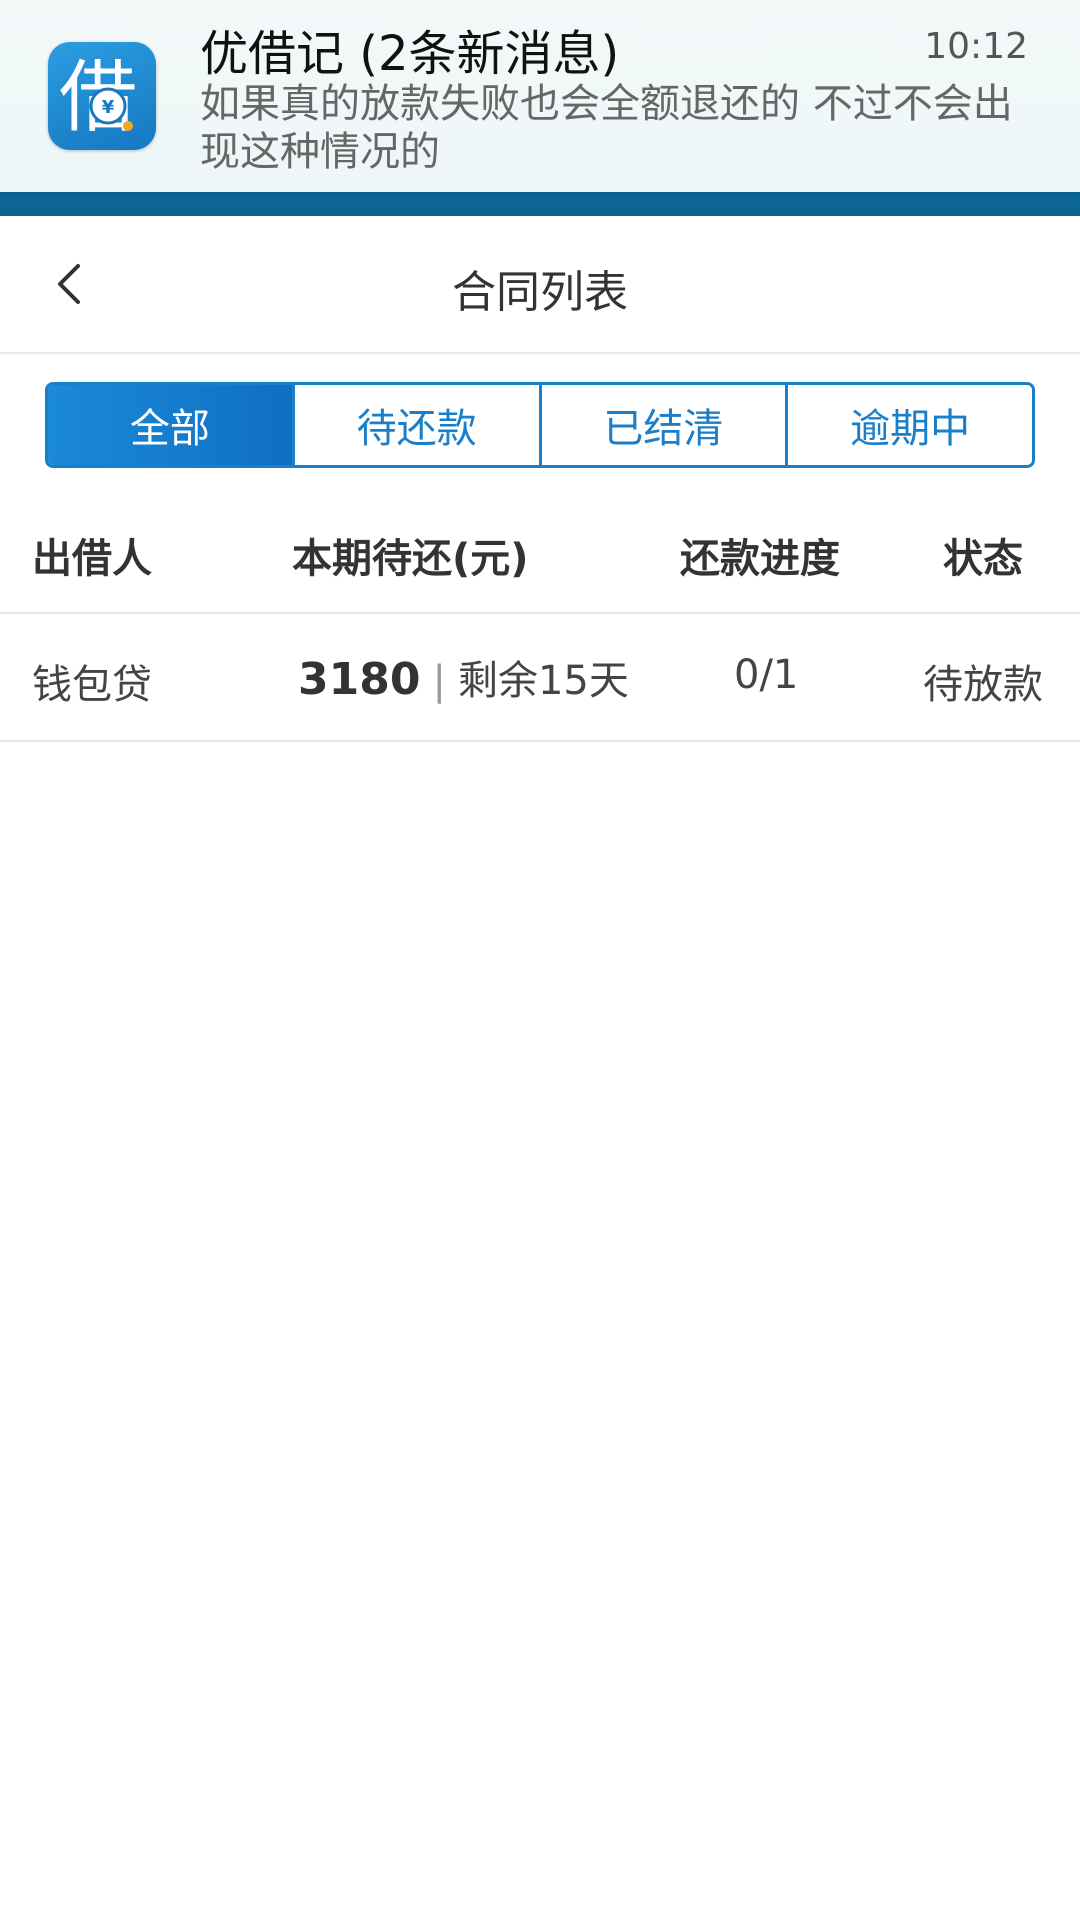  What do you see at coordinates (540, 553) in the screenshot?
I see `table-header: 出借人 本期待还(元) 还款进度 状态` at bounding box center [540, 553].